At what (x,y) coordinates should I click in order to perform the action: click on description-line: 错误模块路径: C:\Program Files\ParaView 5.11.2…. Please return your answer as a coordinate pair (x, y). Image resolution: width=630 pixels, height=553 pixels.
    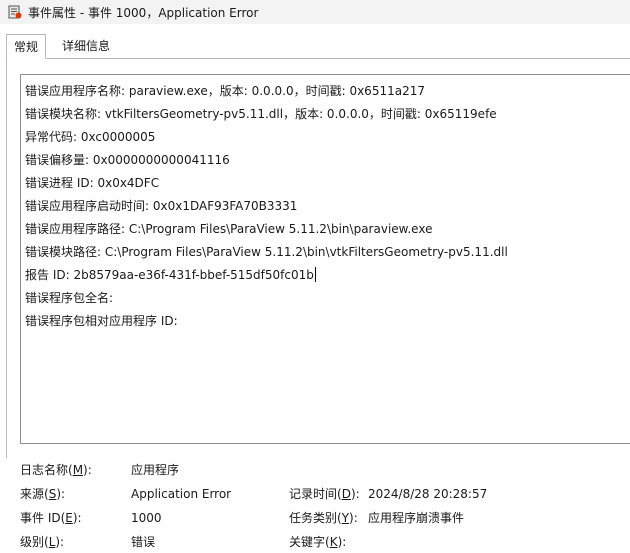
    Looking at the image, I should click on (266, 252).